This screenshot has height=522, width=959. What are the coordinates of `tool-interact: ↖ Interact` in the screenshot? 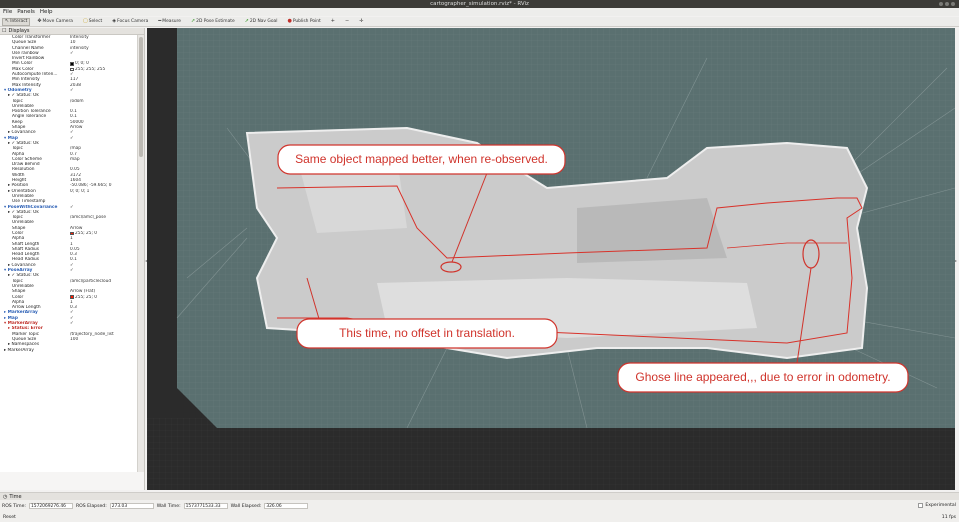 It's located at (16, 21).